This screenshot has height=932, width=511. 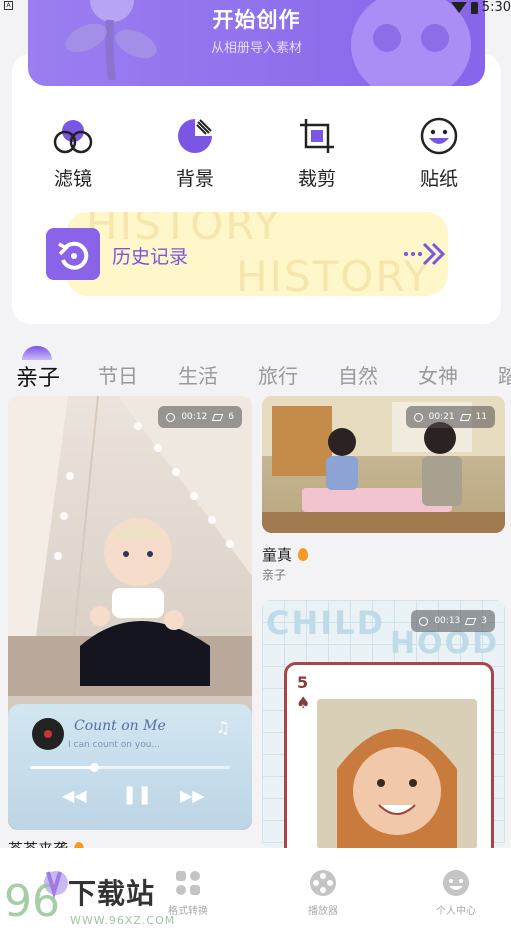 What do you see at coordinates (439, 136) in the screenshot?
I see `sticker-icon` at bounding box center [439, 136].